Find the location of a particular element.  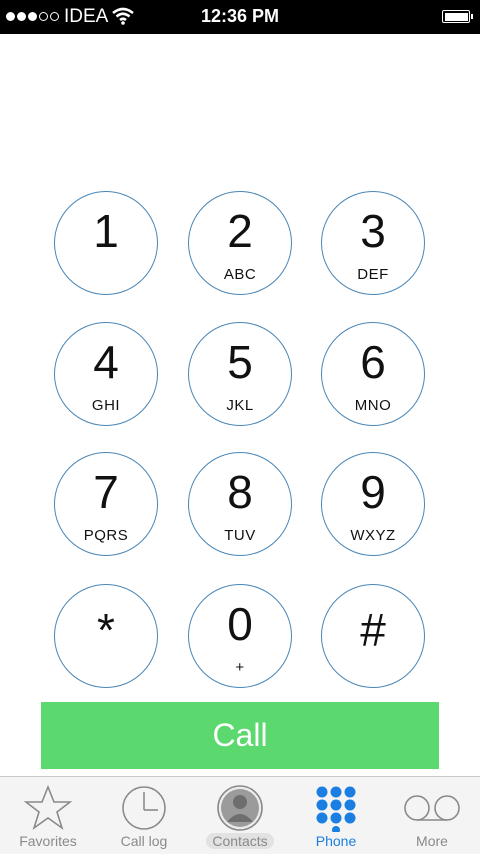

status-time: 12:36 PM is located at coordinates (240, 16).